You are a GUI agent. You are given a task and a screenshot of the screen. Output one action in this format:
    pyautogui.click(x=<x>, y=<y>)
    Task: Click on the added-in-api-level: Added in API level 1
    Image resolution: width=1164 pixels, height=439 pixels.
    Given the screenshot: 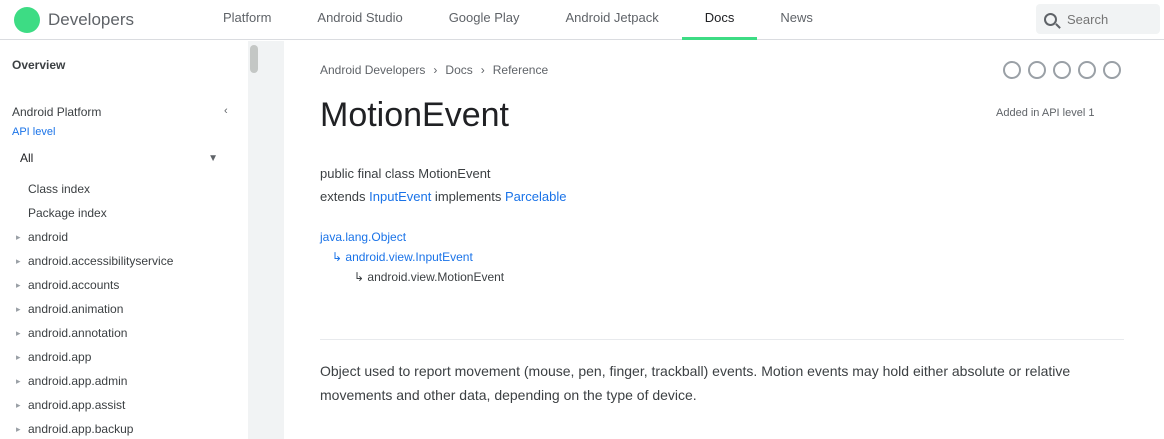 What is the action you would take?
    pyautogui.click(x=1045, y=113)
    